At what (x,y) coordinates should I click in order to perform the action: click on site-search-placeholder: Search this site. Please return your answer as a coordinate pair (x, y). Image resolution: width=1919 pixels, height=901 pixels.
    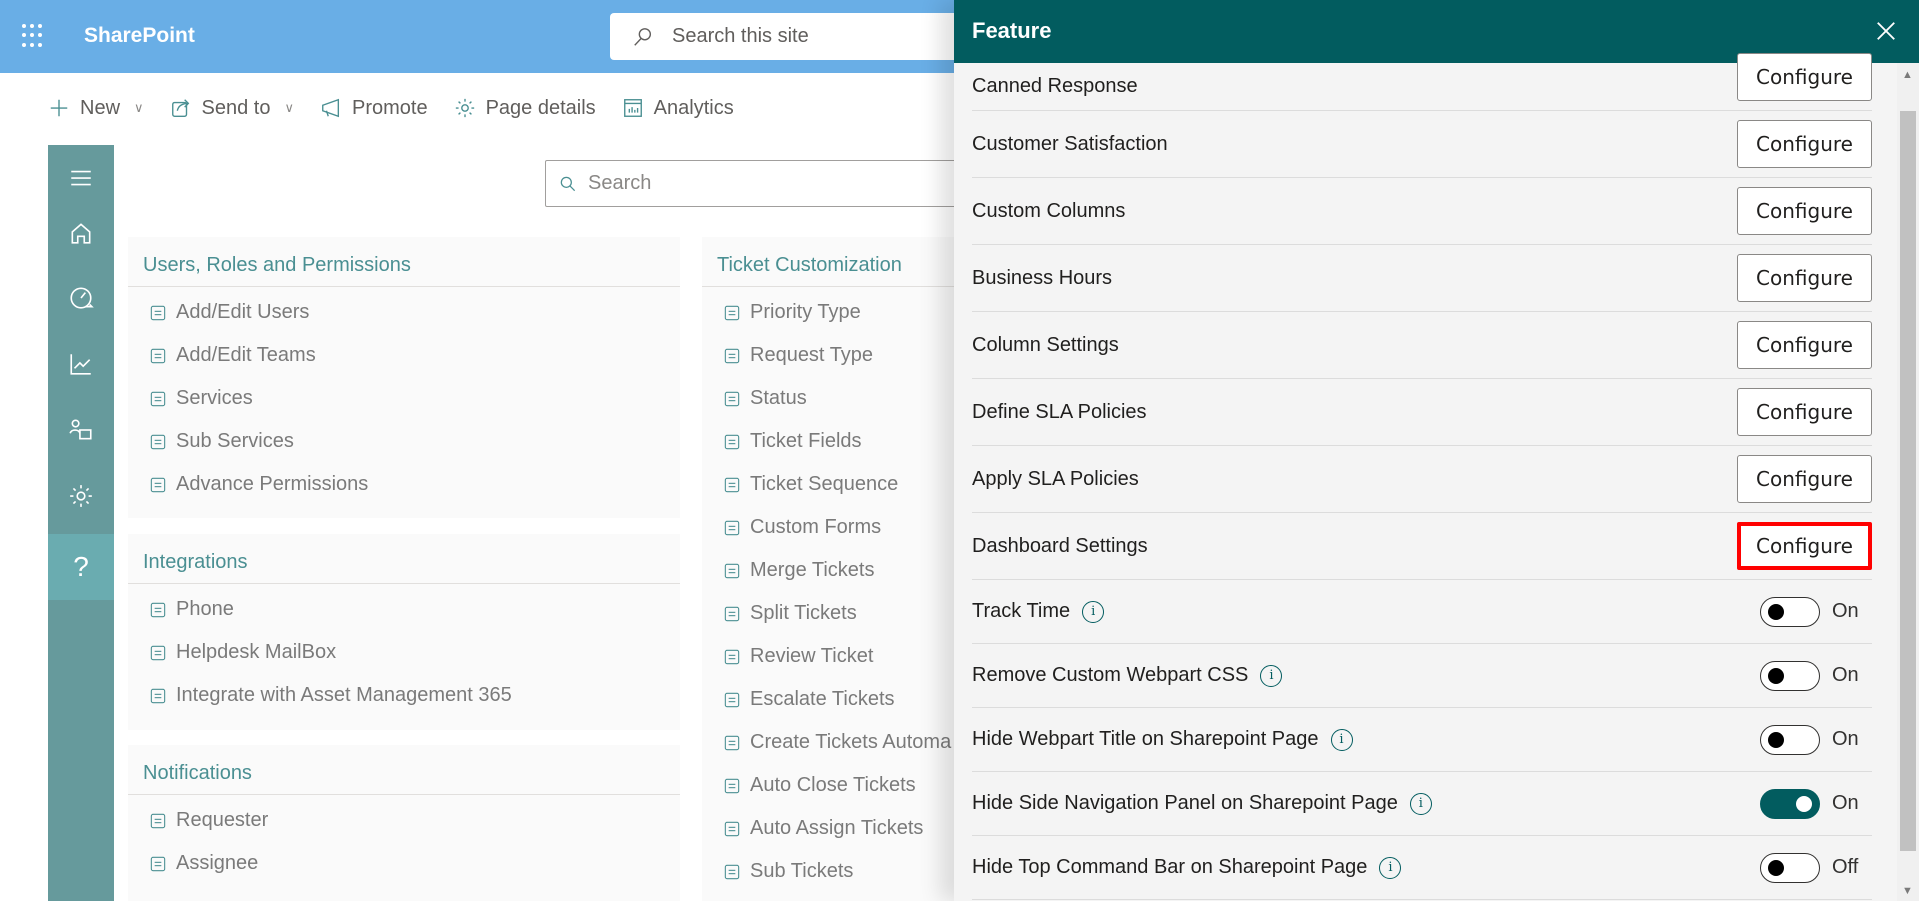
    Looking at the image, I should click on (740, 36).